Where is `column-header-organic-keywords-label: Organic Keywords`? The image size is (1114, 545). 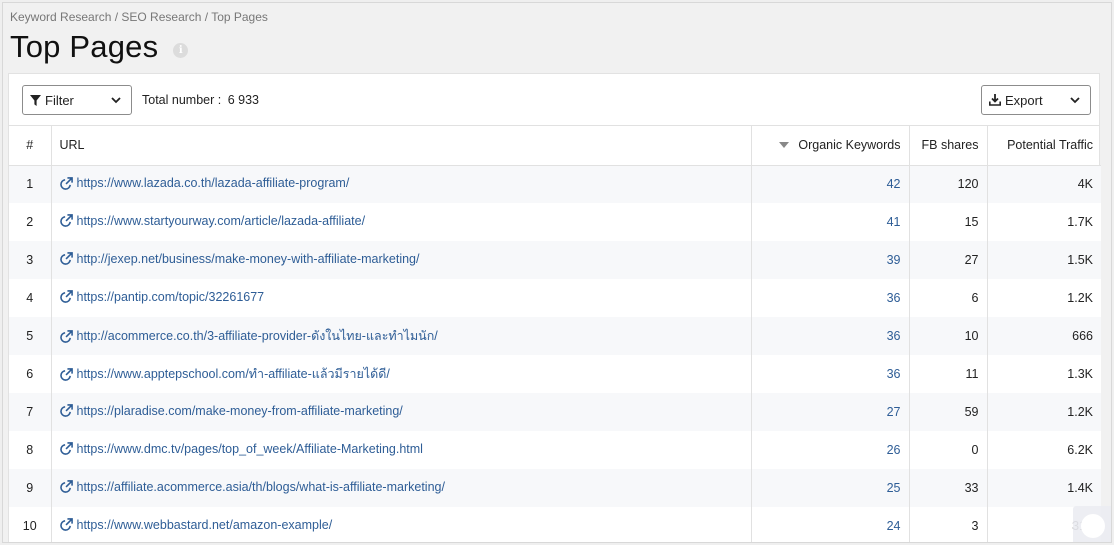 column-header-organic-keywords-label: Organic Keywords is located at coordinates (849, 145).